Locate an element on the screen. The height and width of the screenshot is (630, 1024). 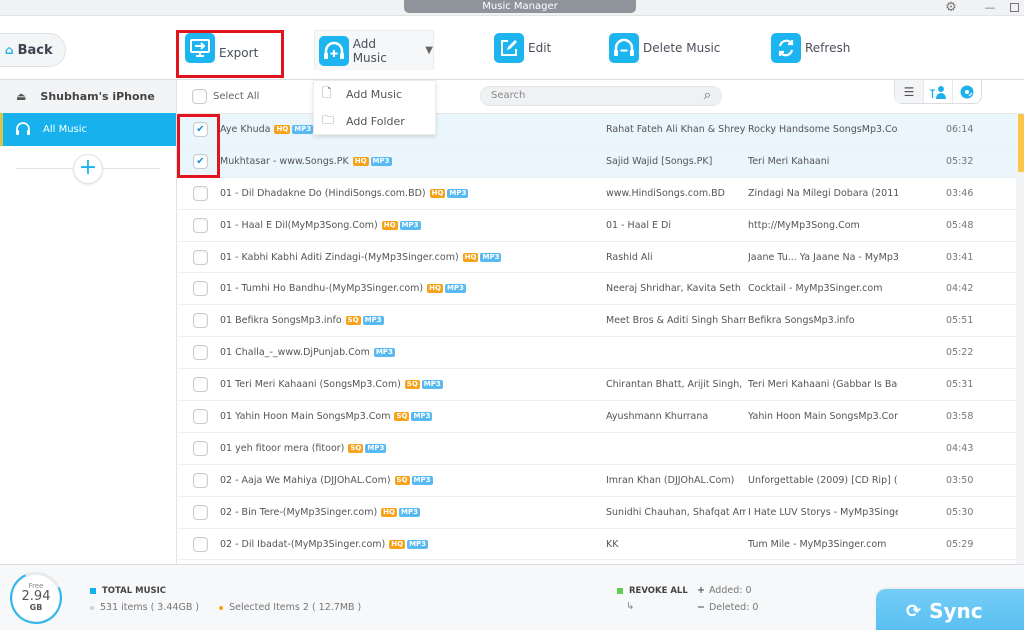
song-title: Aye Khuda HQ MP3 is located at coordinates (267, 129).